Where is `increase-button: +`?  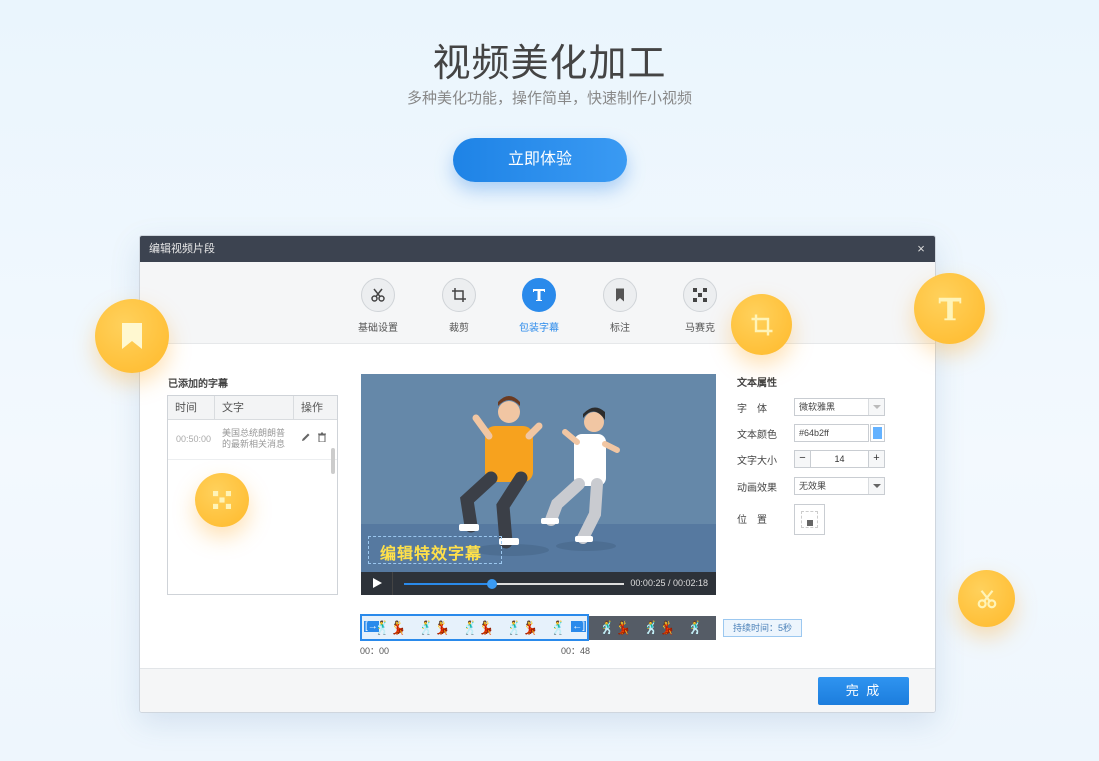 increase-button: + is located at coordinates (876, 459).